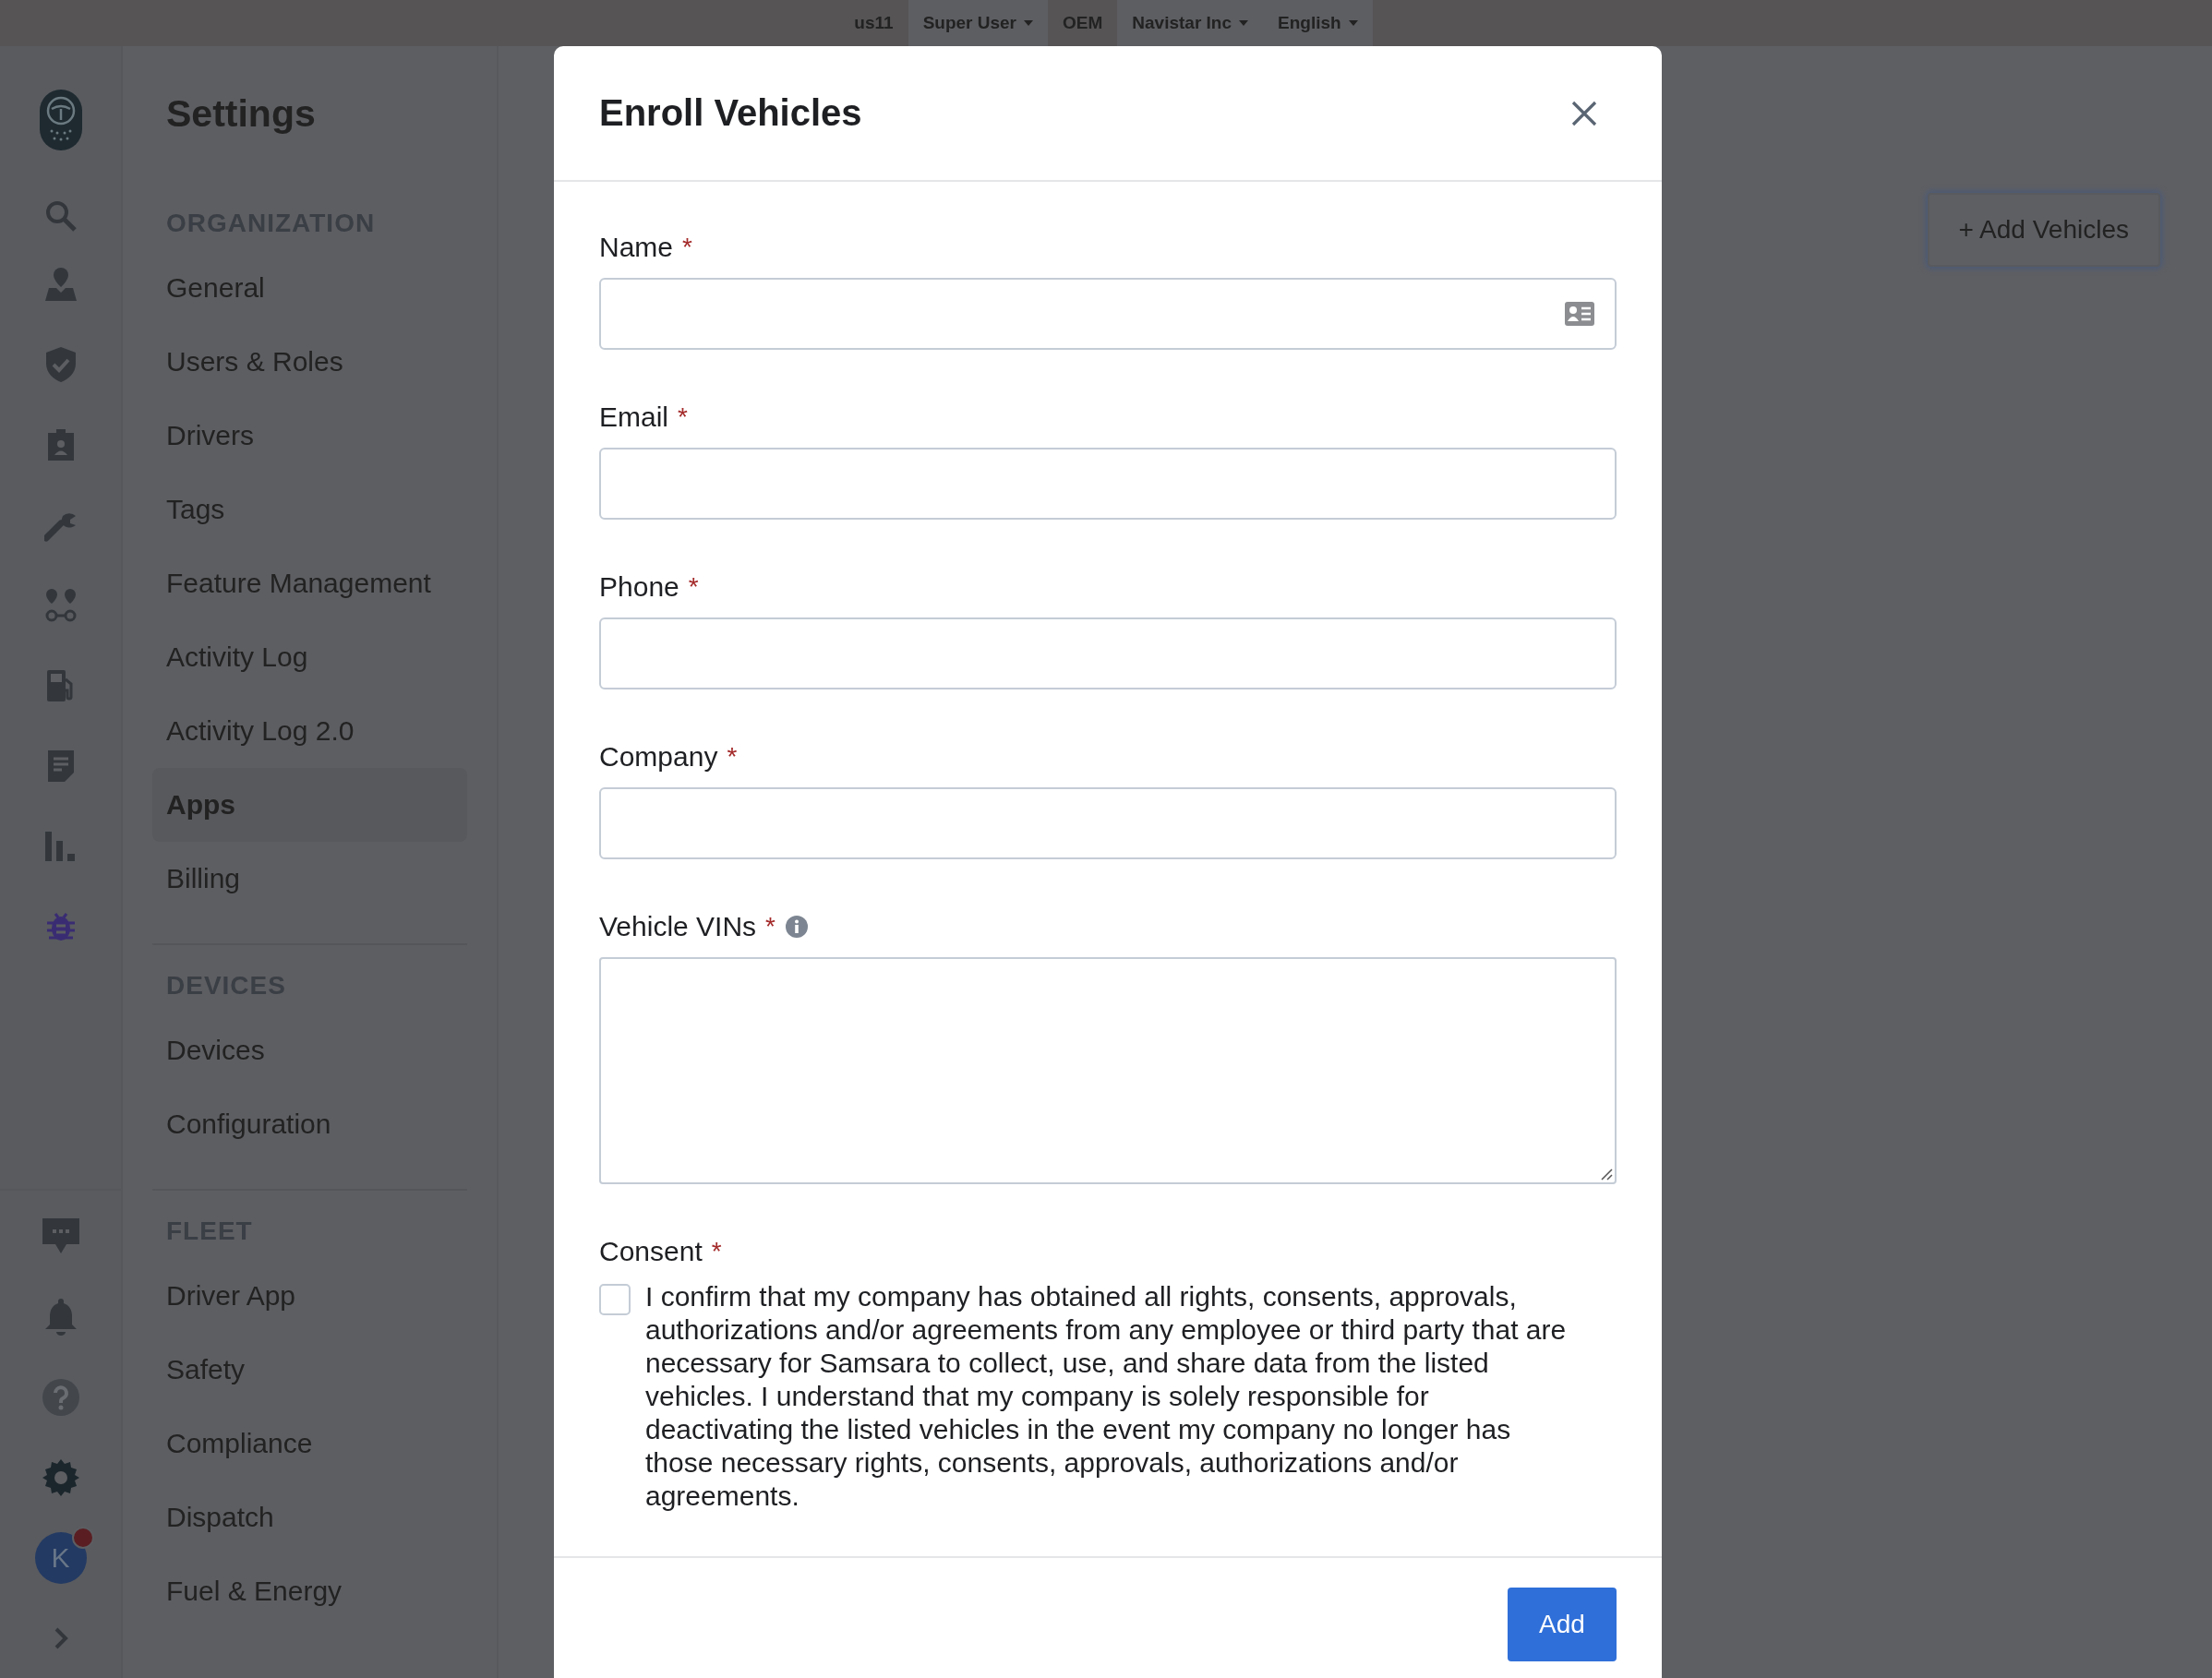  I want to click on map-pin-icon, so click(60, 284).